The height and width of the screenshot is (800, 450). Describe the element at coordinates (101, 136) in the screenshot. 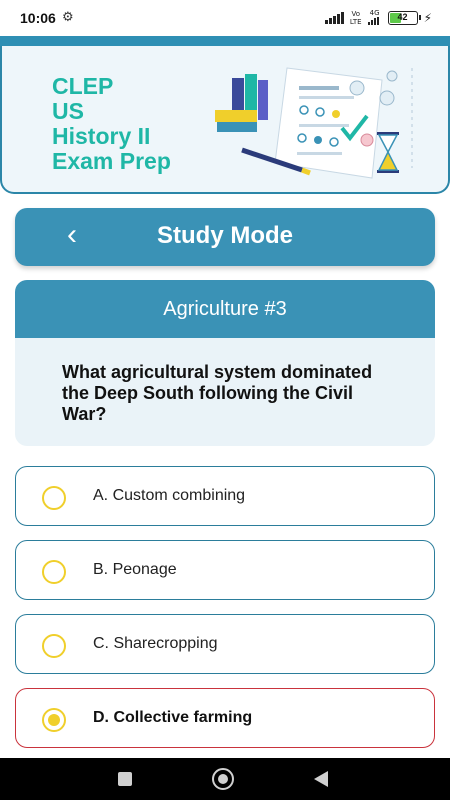

I see `app-title-line: History II` at that location.